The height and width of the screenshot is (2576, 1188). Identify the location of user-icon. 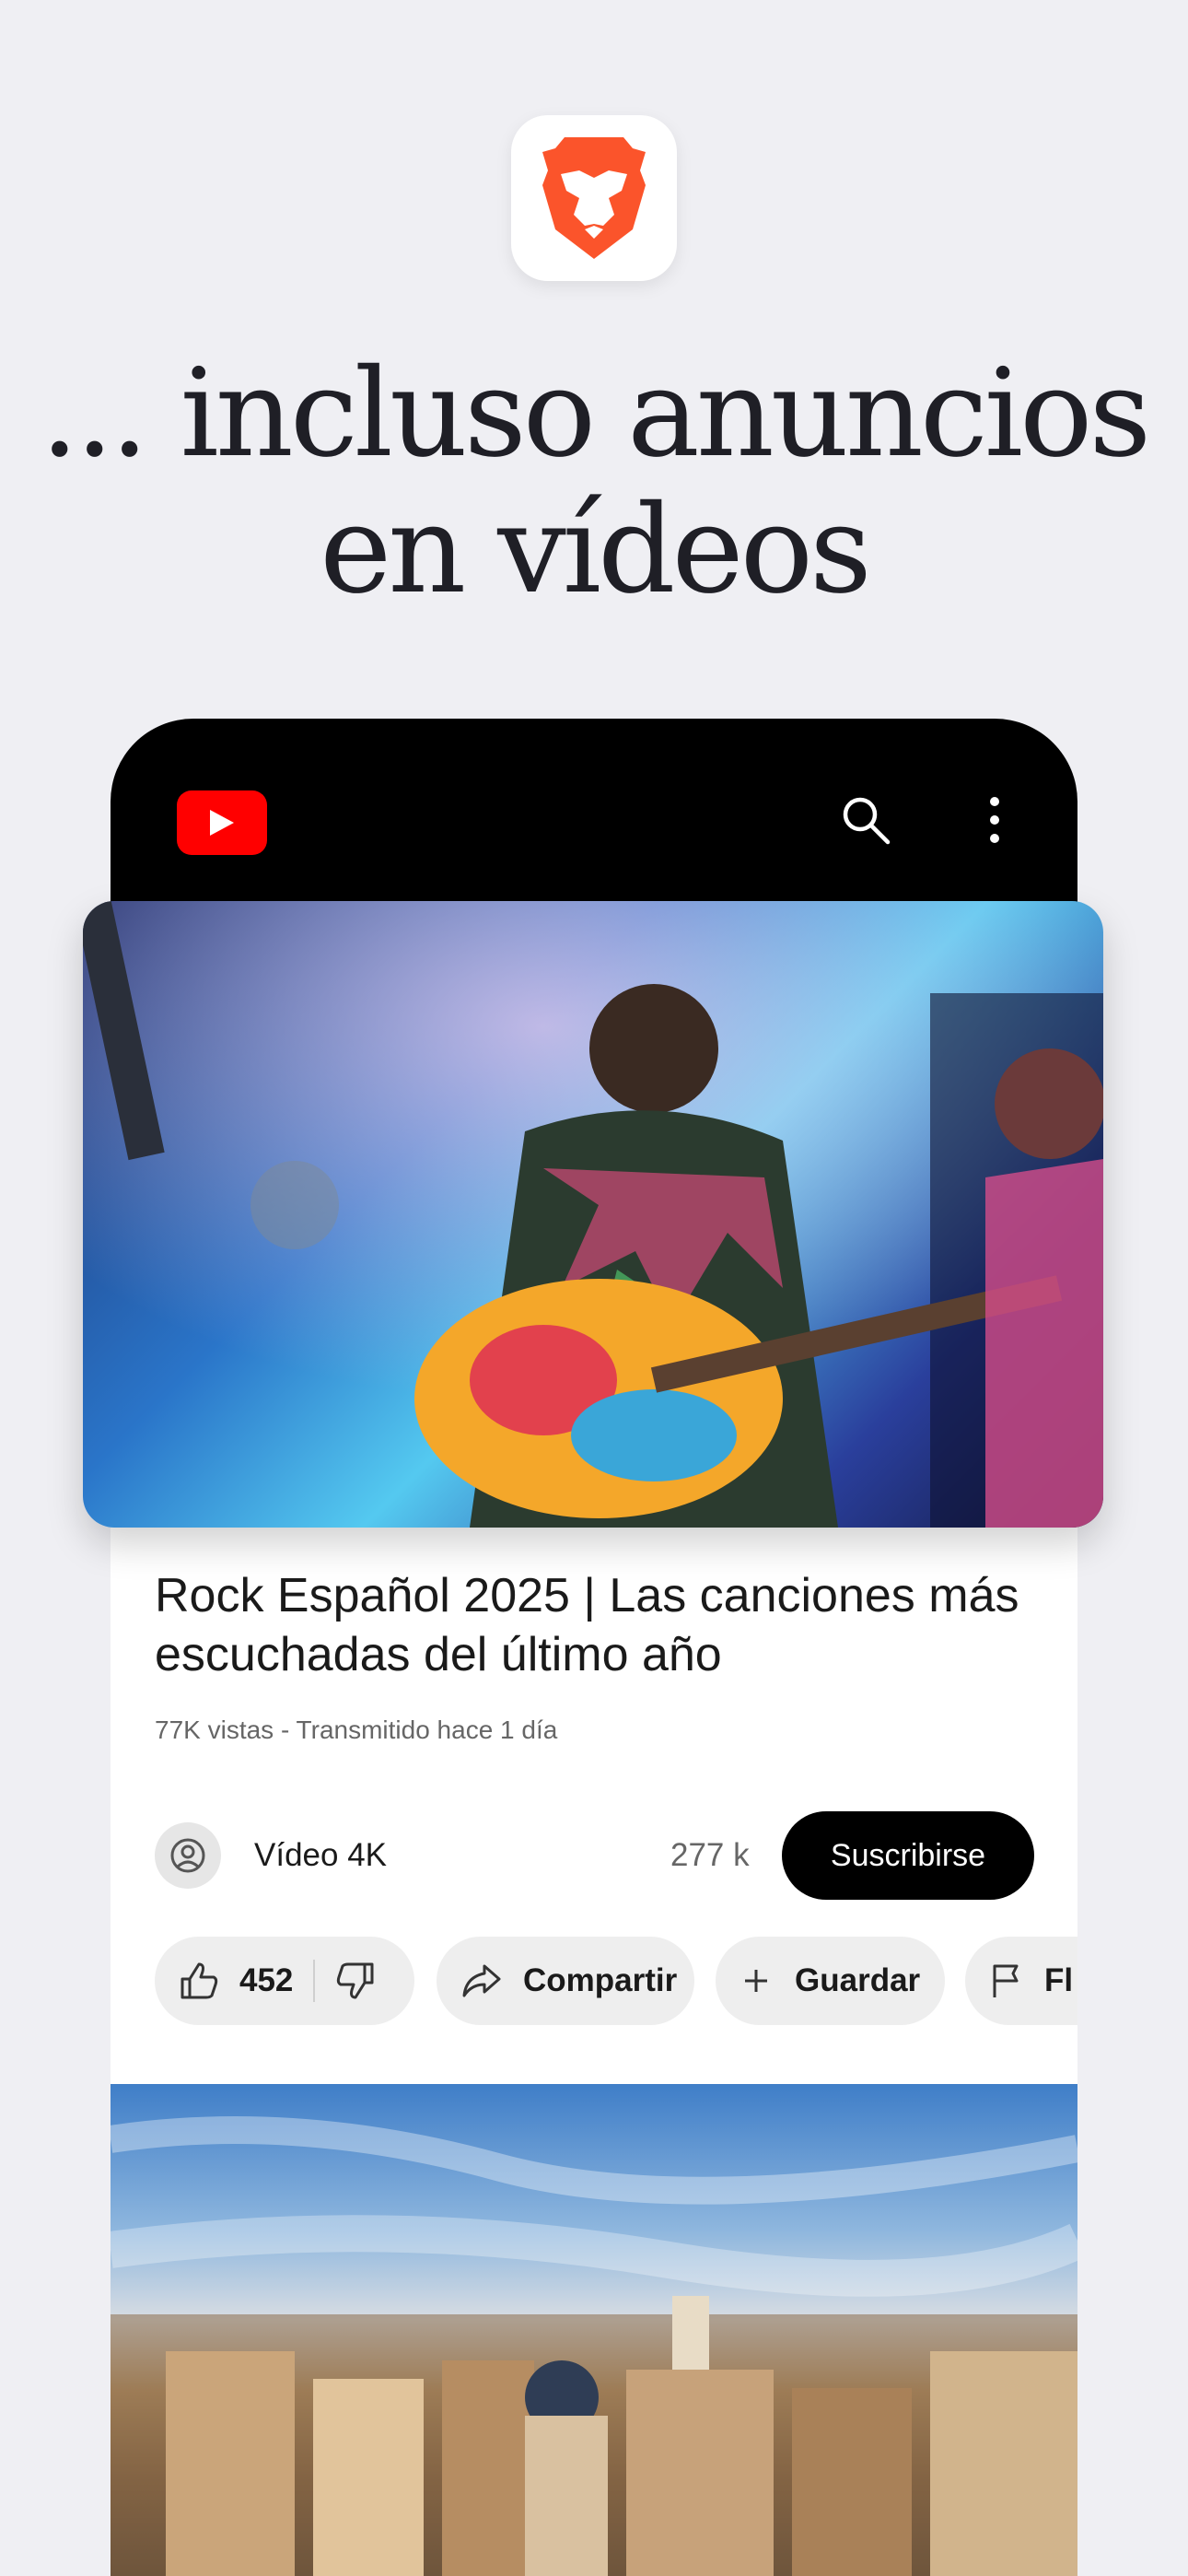
(187, 1855).